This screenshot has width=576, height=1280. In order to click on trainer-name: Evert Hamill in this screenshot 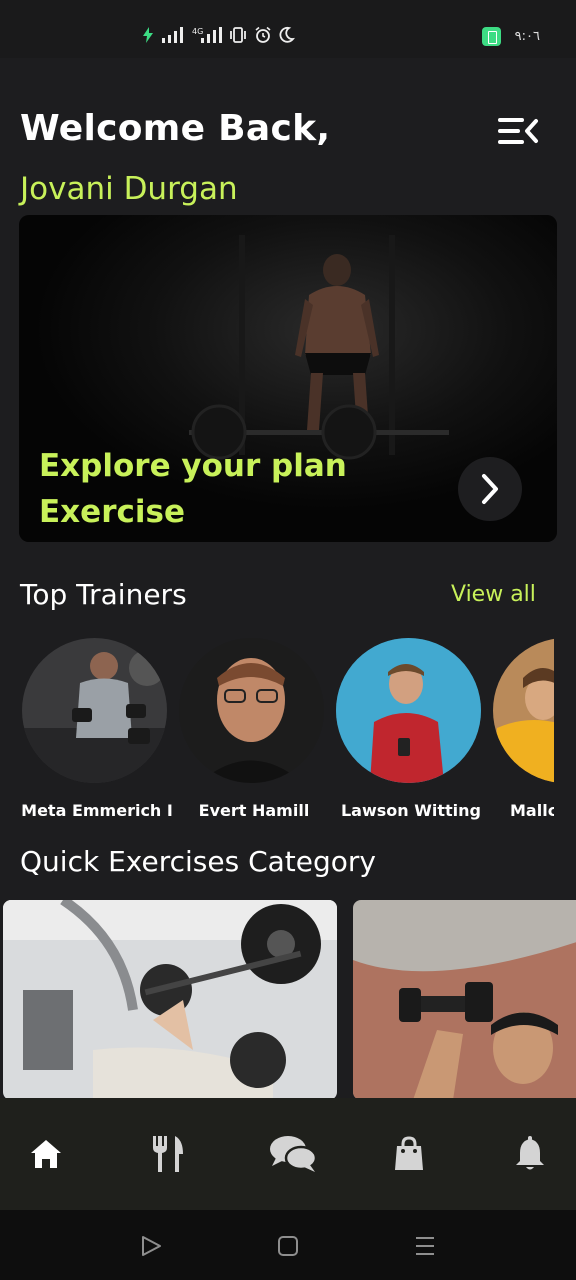, I will do `click(254, 810)`.